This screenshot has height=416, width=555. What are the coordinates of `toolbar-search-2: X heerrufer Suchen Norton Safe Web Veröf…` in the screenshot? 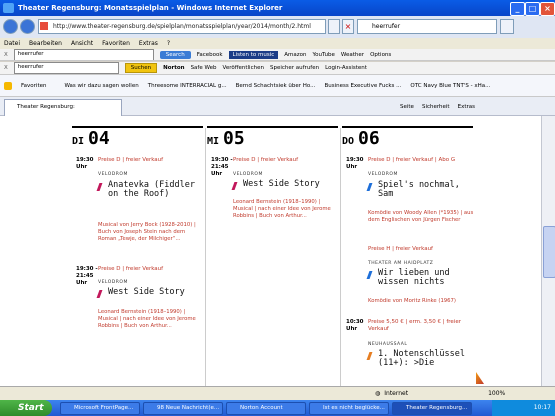 It's located at (277, 68).